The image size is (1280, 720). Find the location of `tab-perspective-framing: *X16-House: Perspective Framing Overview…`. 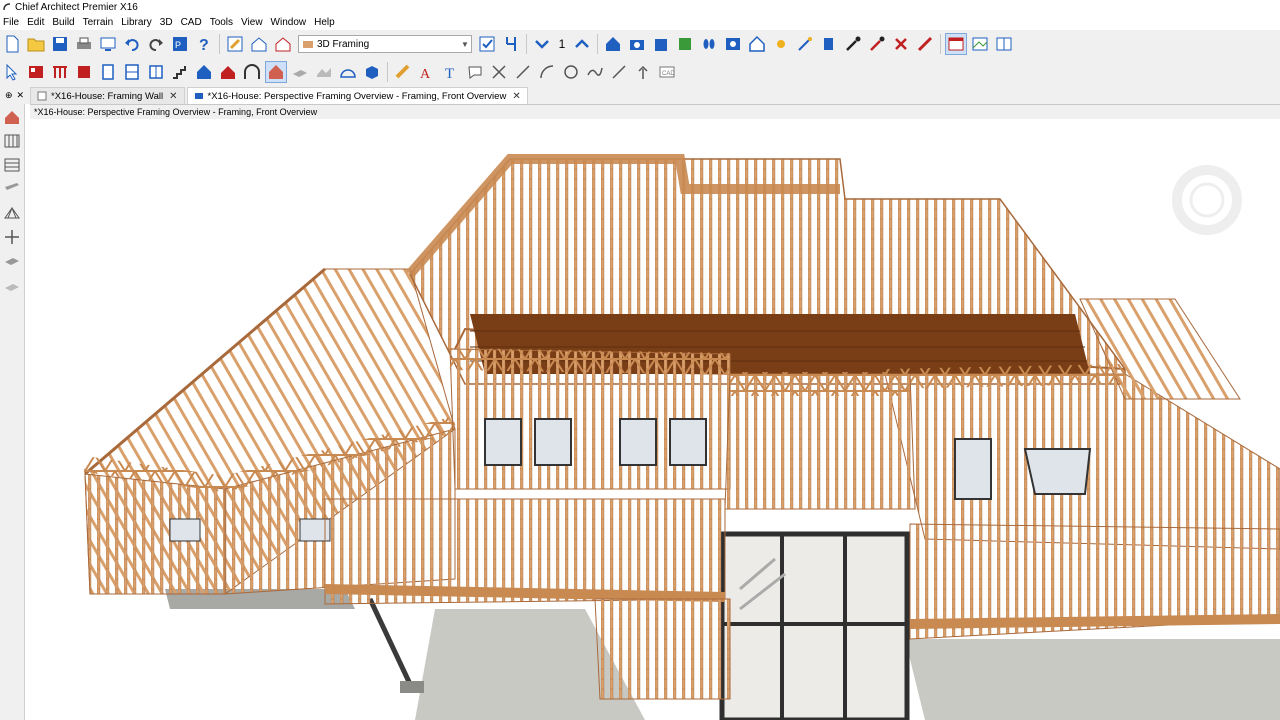

tab-perspective-framing: *X16-House: Perspective Framing Overview… is located at coordinates (357, 95).